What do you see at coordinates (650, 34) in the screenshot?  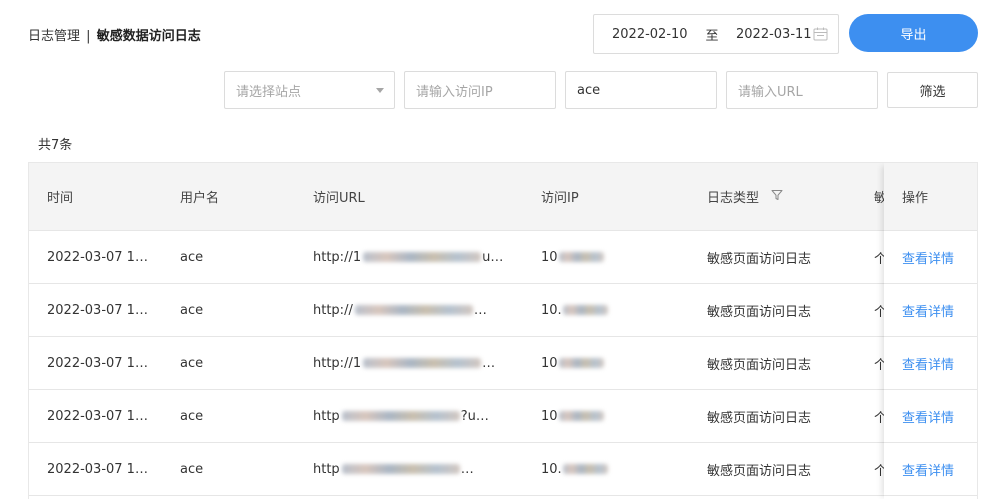 I see `start-date: 2022-02-10` at bounding box center [650, 34].